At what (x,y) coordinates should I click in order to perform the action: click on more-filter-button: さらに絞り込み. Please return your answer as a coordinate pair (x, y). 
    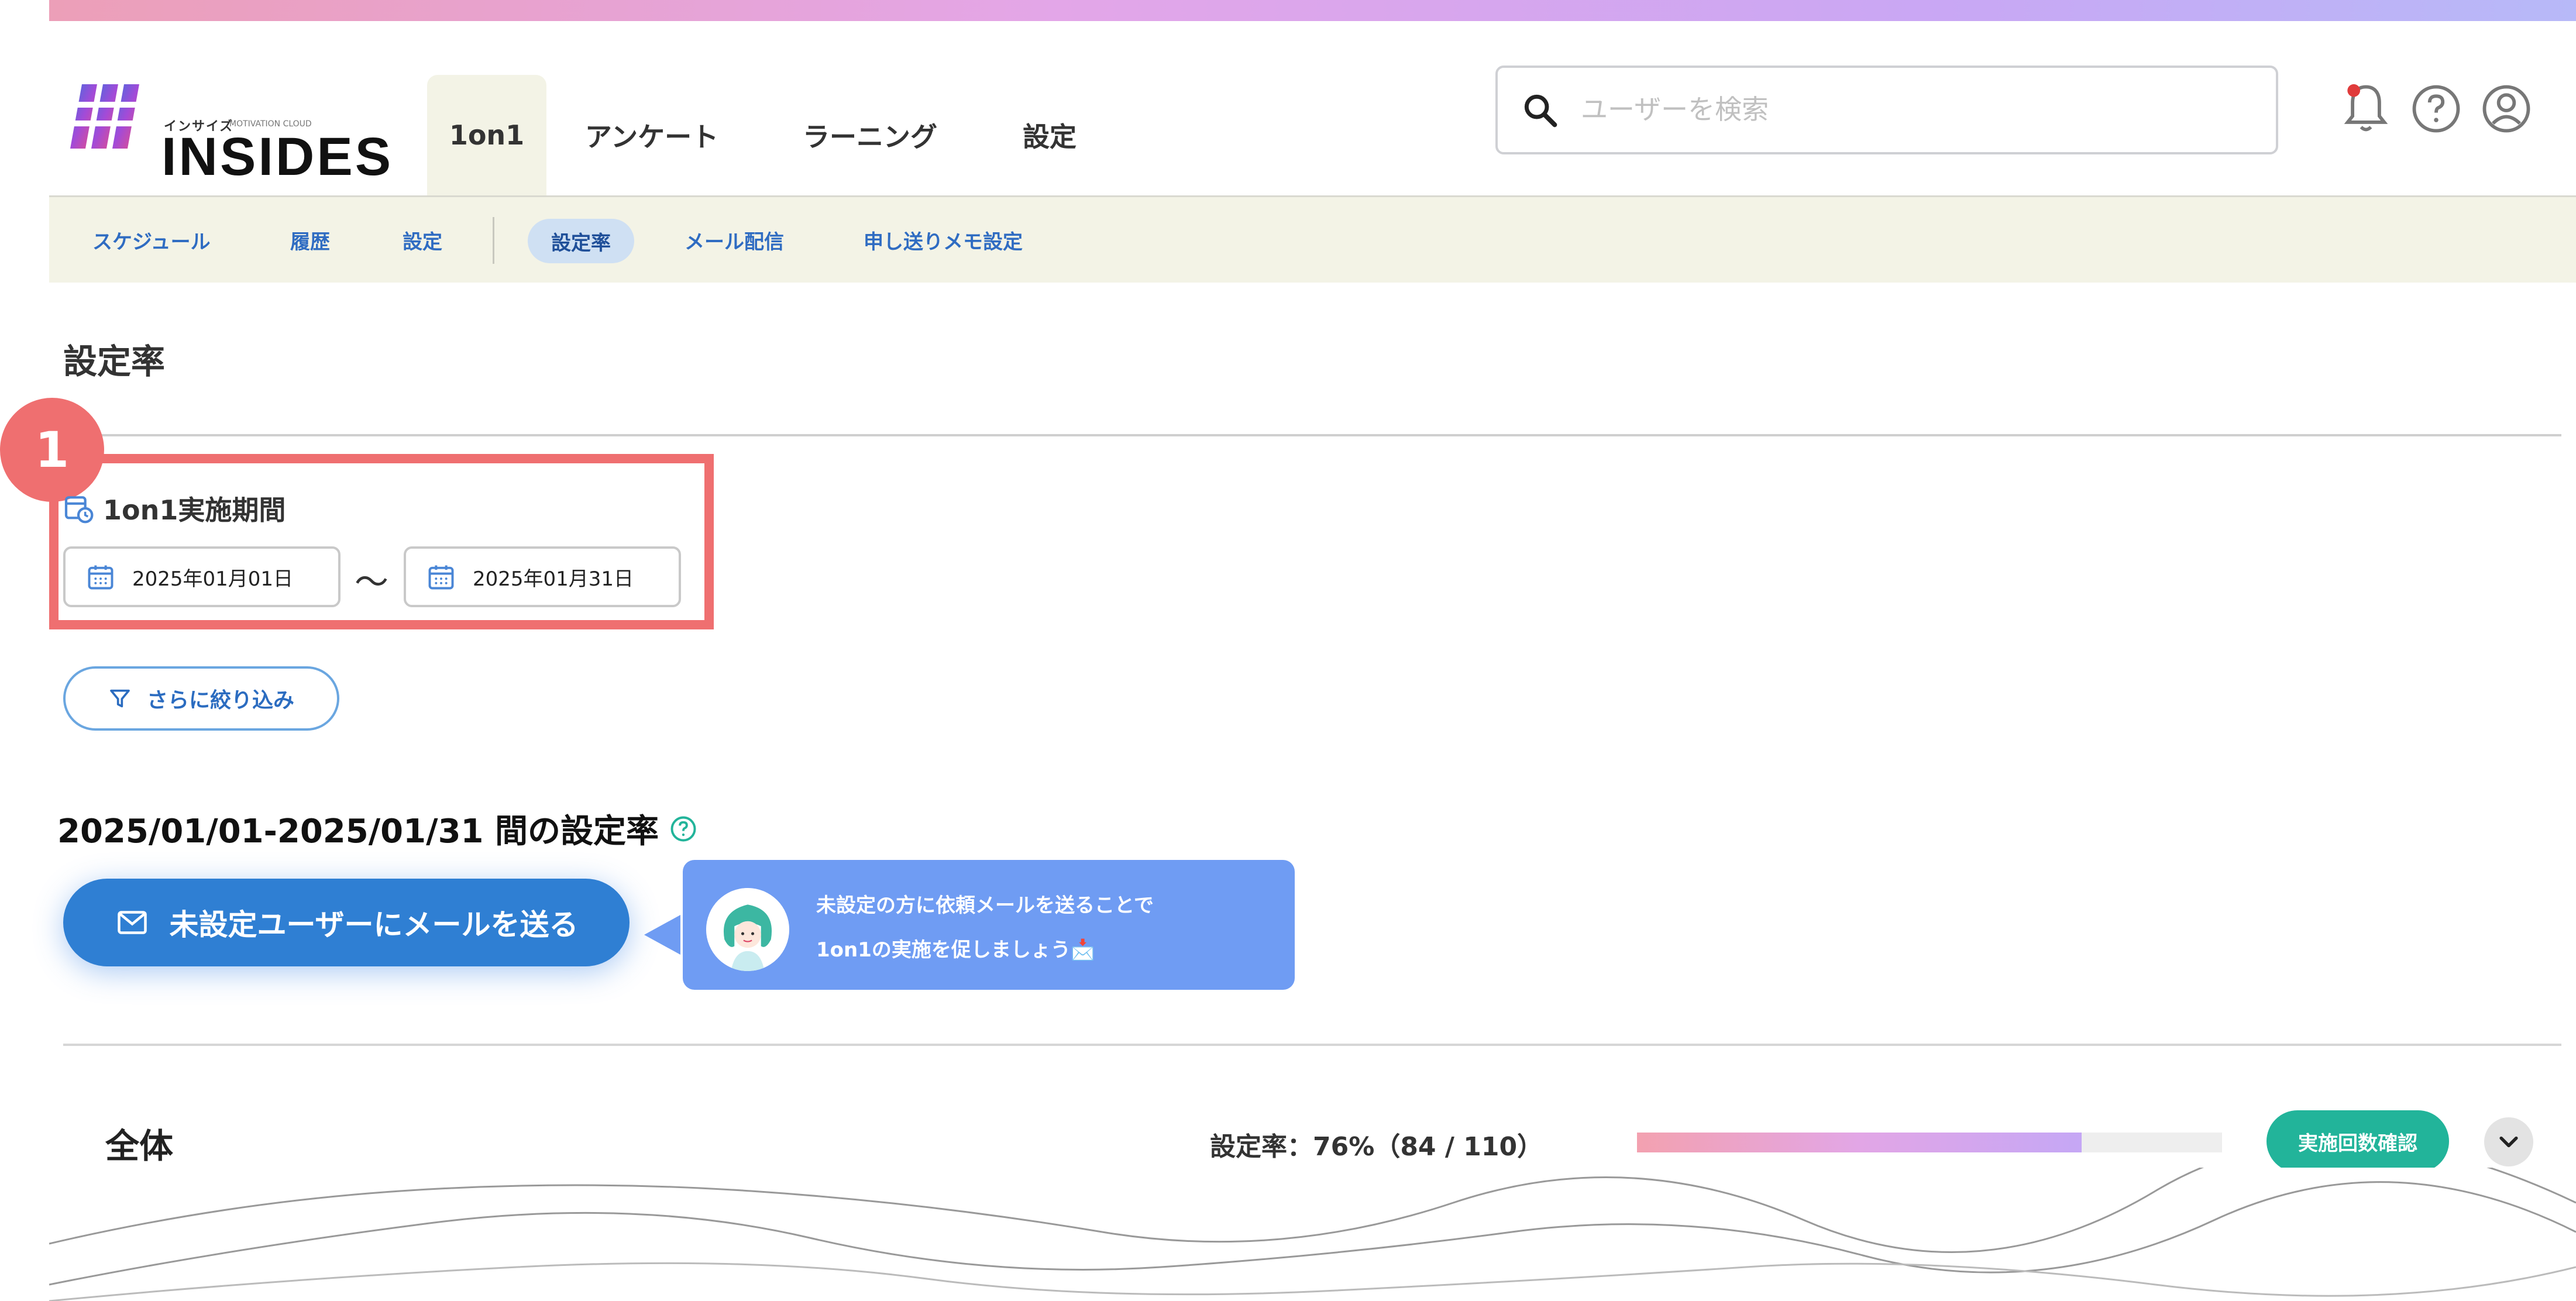
    Looking at the image, I should click on (201, 698).